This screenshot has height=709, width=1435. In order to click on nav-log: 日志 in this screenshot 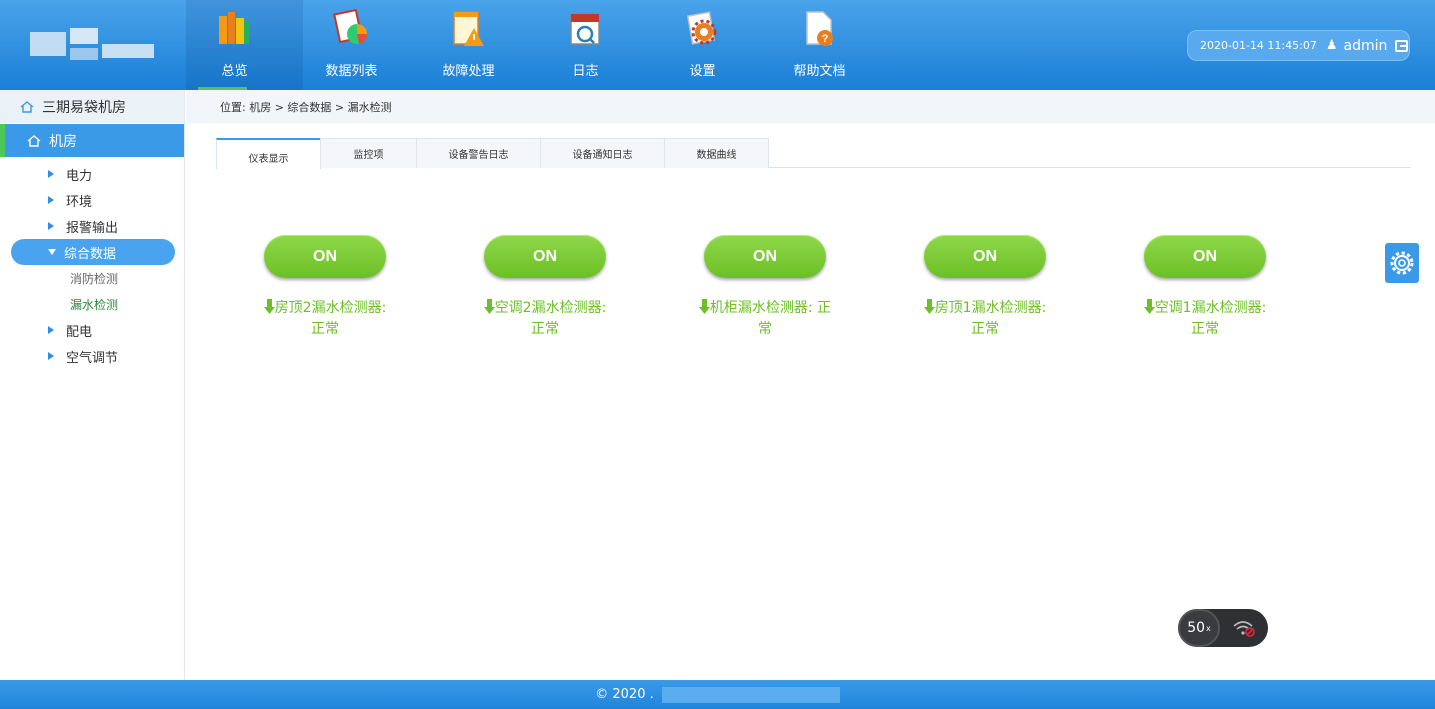, I will do `click(595, 45)`.